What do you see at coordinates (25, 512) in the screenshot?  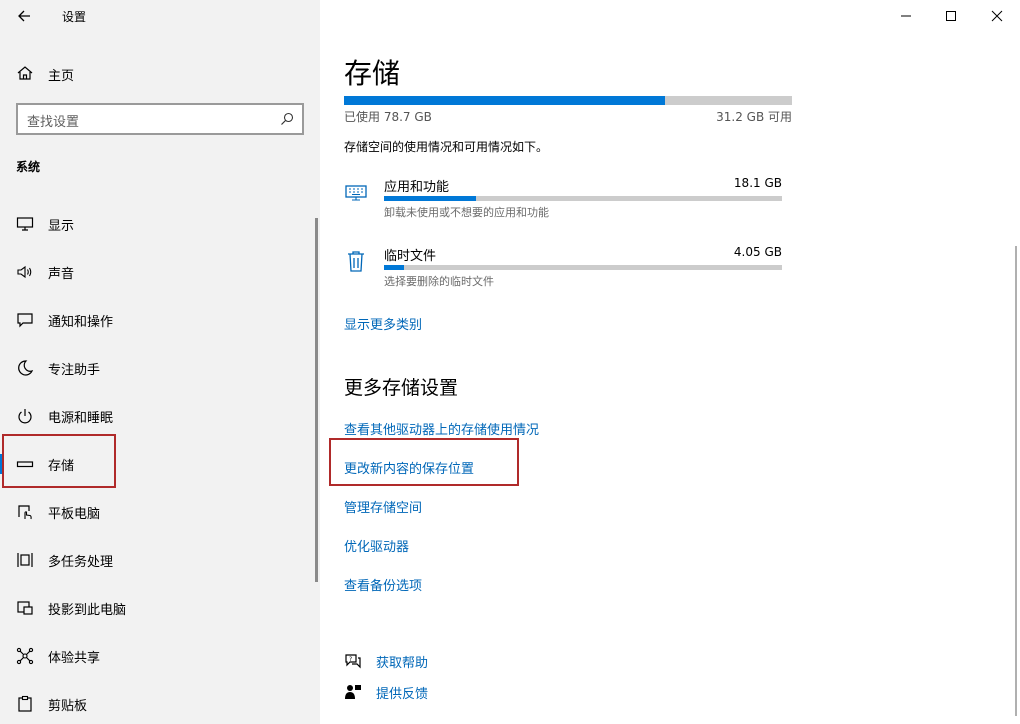 I see `tablet-icon` at bounding box center [25, 512].